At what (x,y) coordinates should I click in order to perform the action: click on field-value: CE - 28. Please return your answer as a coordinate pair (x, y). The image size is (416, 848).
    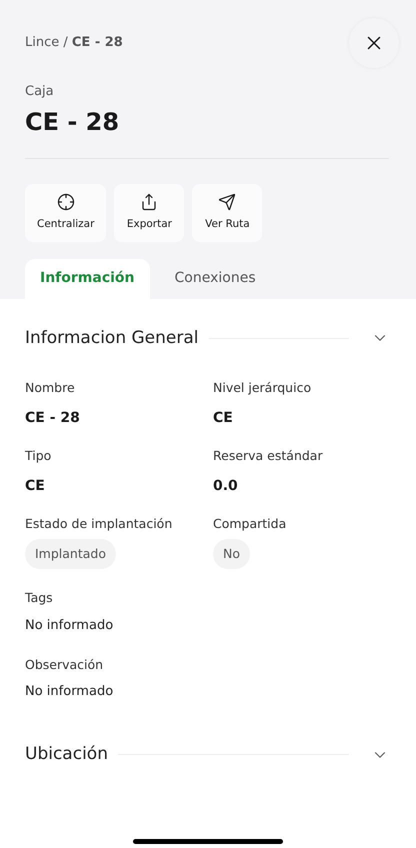
    Looking at the image, I should click on (52, 418).